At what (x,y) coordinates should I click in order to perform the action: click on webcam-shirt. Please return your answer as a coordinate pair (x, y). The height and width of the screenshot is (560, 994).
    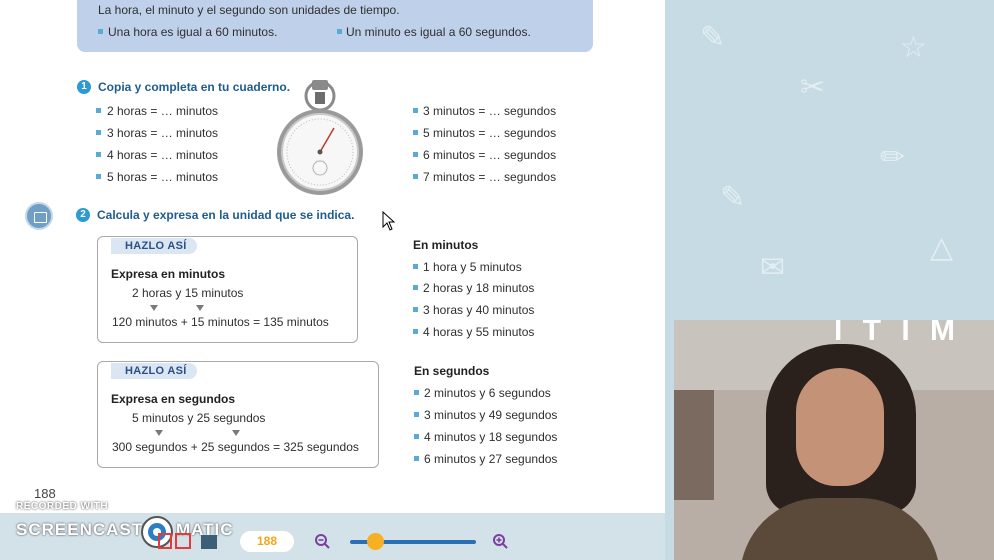
    Looking at the image, I should click on (840, 529).